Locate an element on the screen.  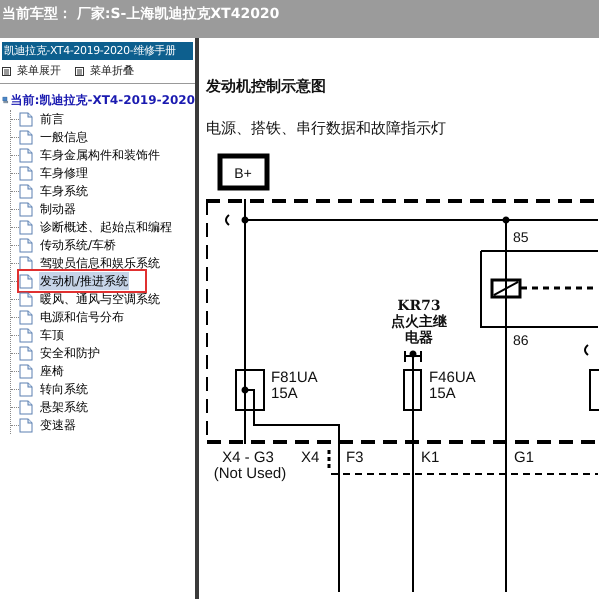
tree-item: 悬架系统 is located at coordinates (64, 407).